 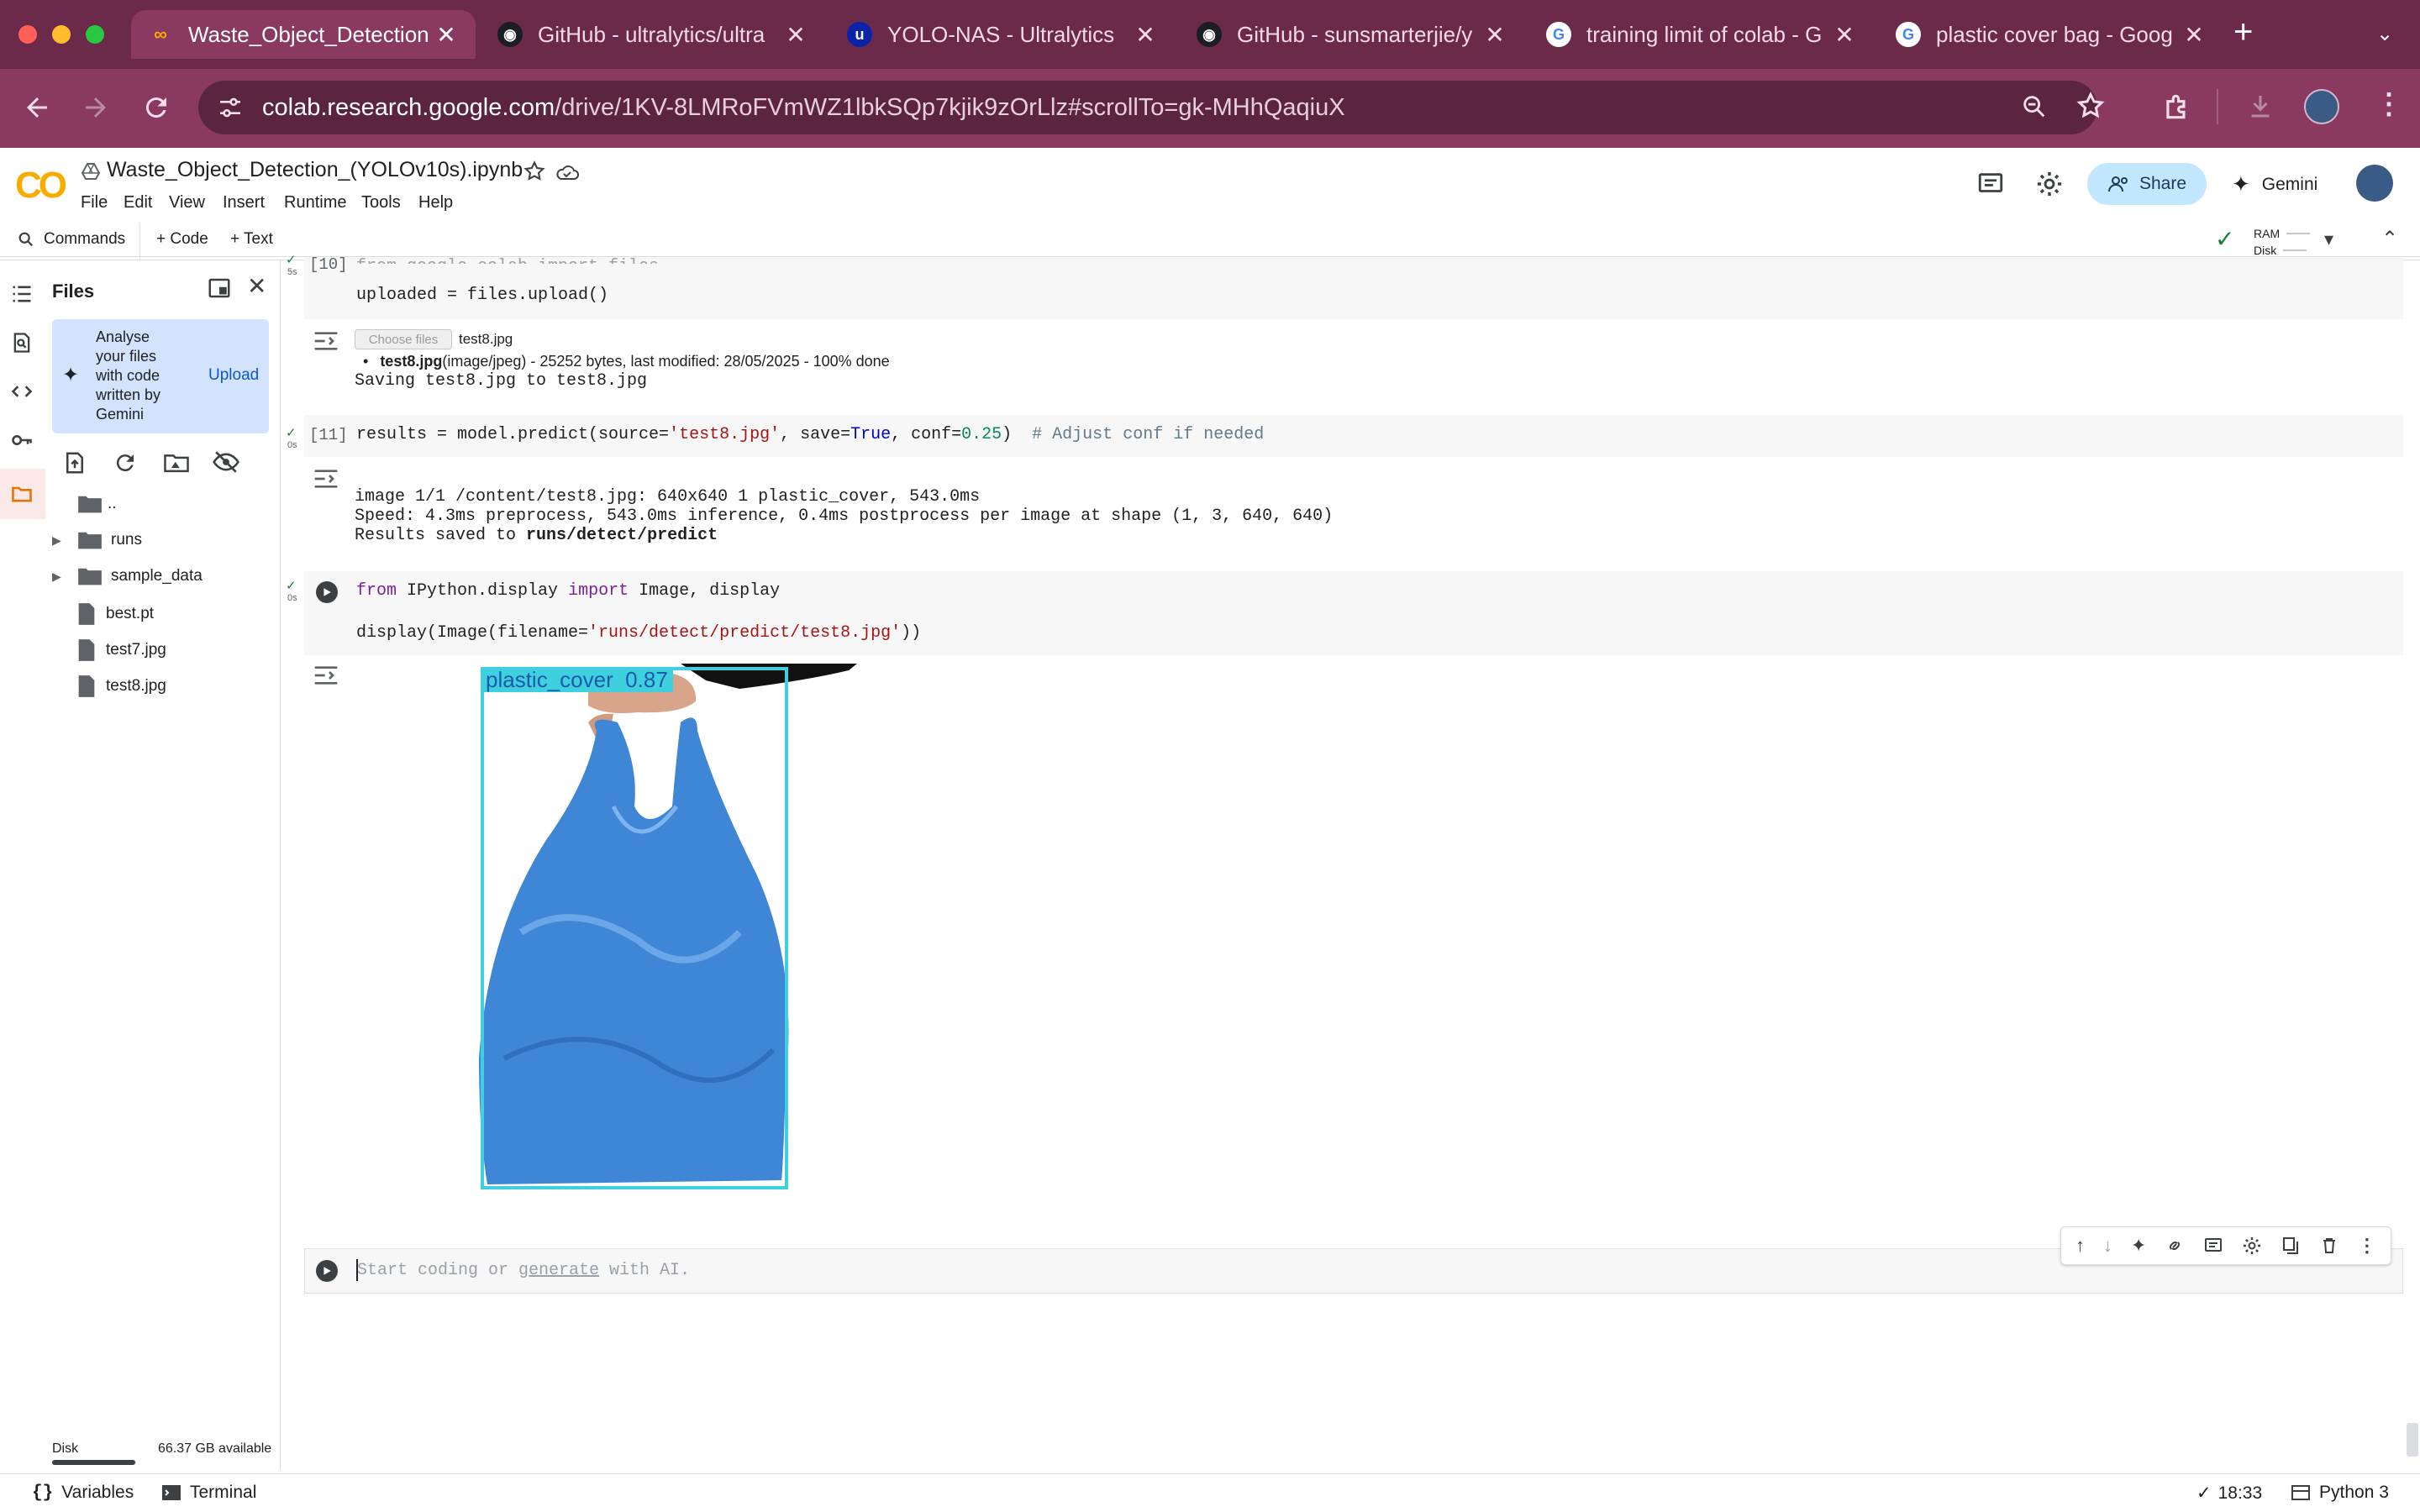 I want to click on settings-gear-icon, so click(x=2049, y=184).